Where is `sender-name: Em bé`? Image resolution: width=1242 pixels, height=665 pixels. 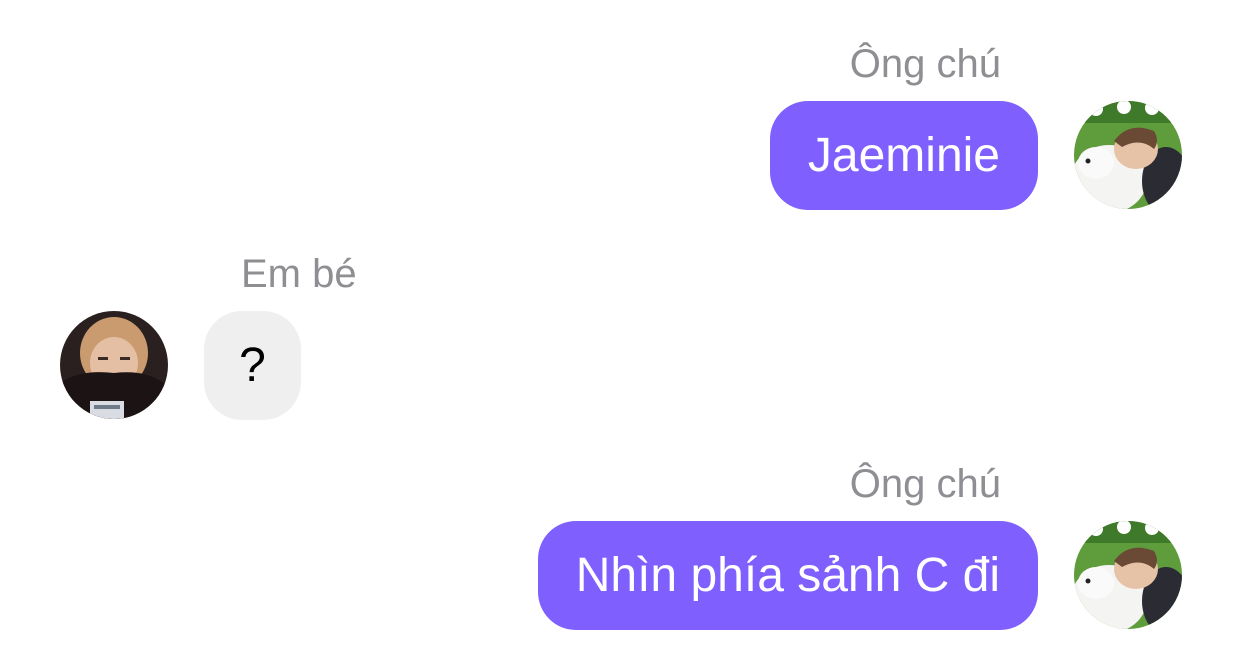 sender-name: Em bé is located at coordinates (299, 274).